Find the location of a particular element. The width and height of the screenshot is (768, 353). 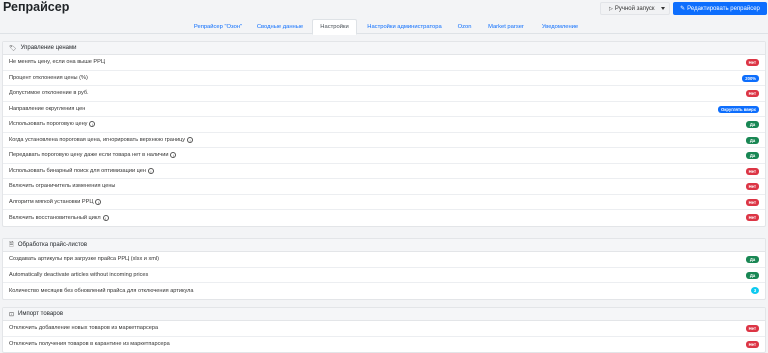

page-title: Репрайсер is located at coordinates (36, 7).